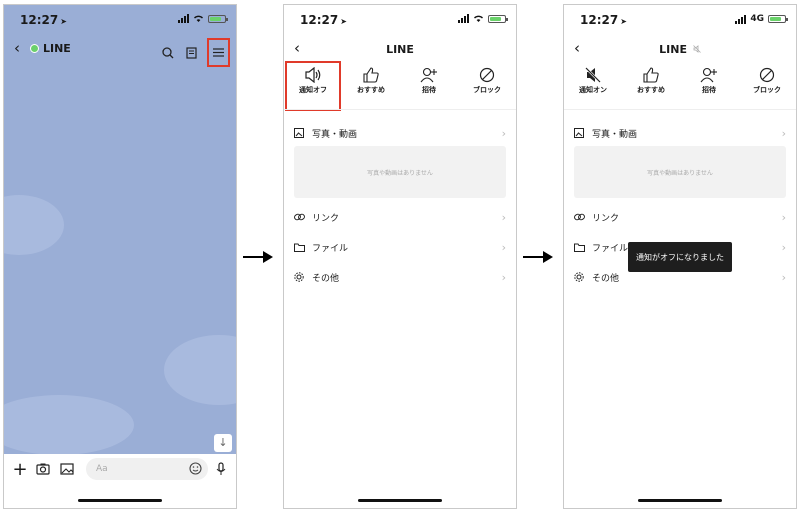 The image size is (800, 513). I want to click on network-type: 4G, so click(757, 19).